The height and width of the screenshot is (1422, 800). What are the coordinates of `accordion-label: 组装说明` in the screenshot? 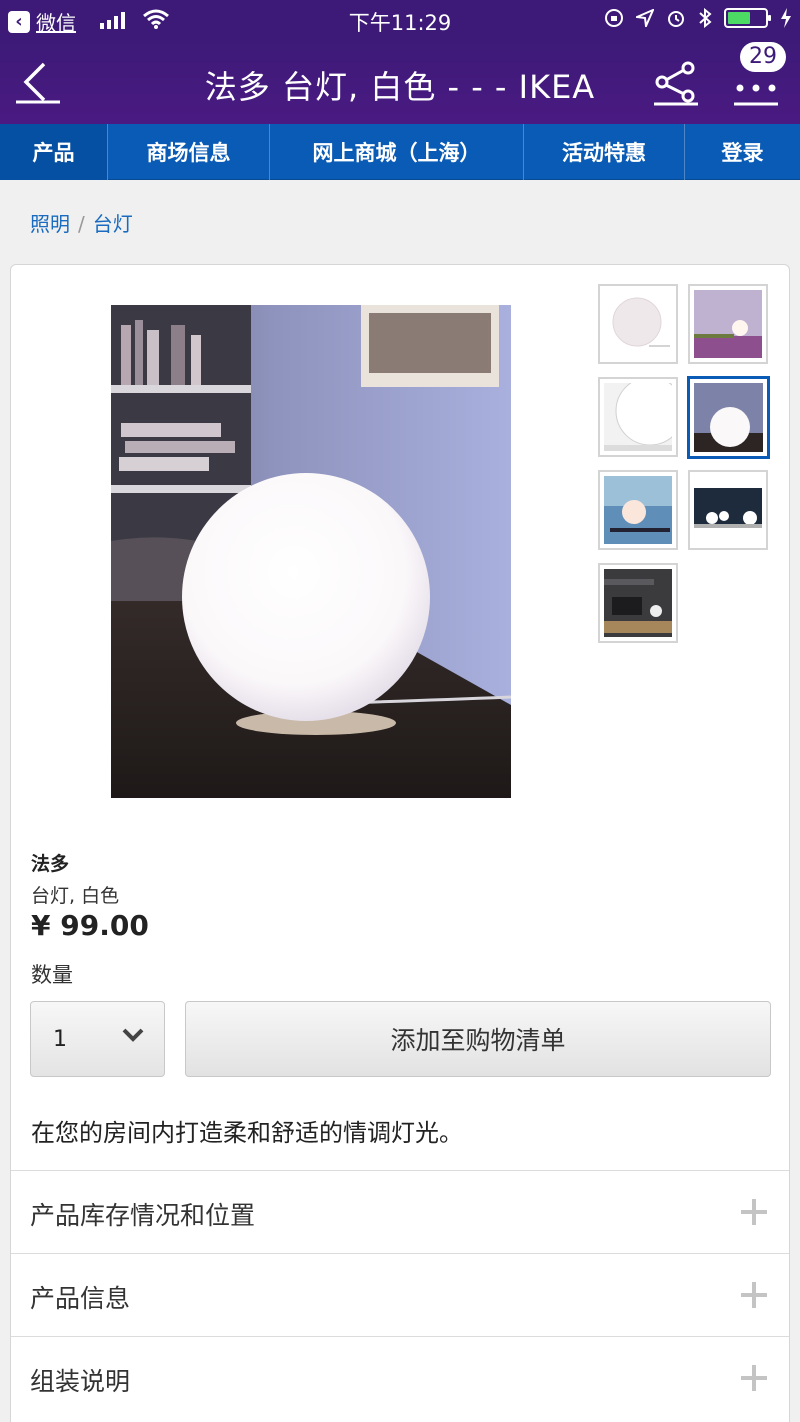 It's located at (80, 1381).